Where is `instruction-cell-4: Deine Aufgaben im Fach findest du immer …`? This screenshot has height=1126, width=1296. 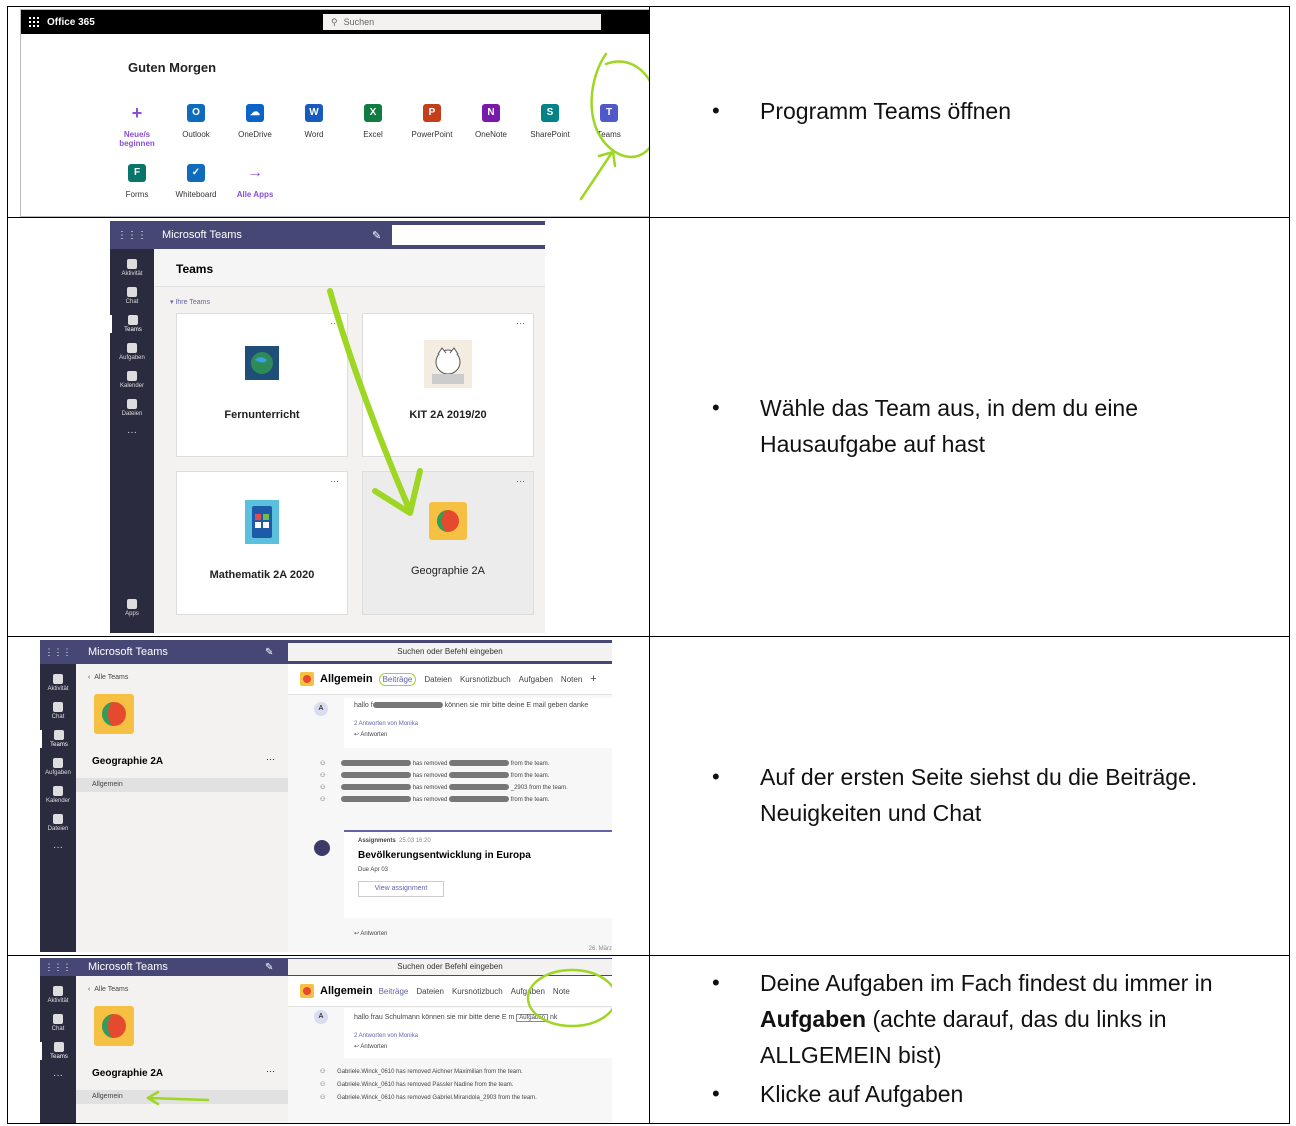
instruction-cell-4: Deine Aufgaben im Fach findest du immer … is located at coordinates (969, 1039).